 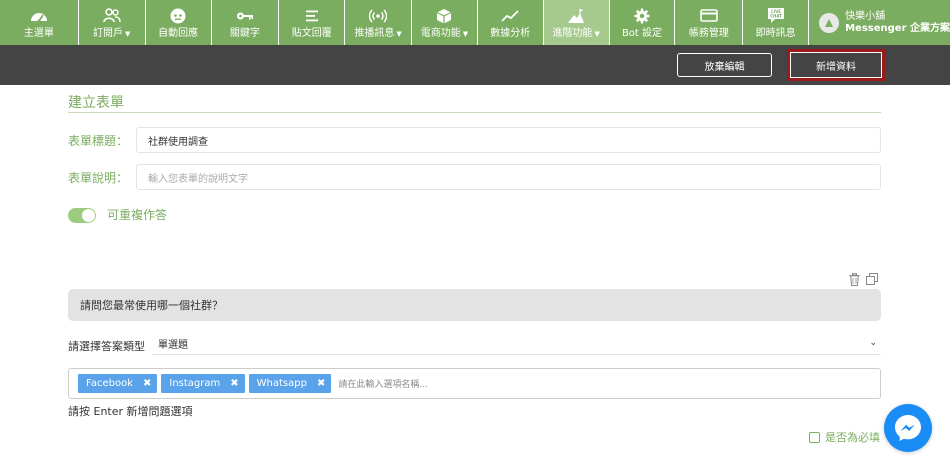 I want to click on nav-label: 關鍵字, so click(x=244, y=33).